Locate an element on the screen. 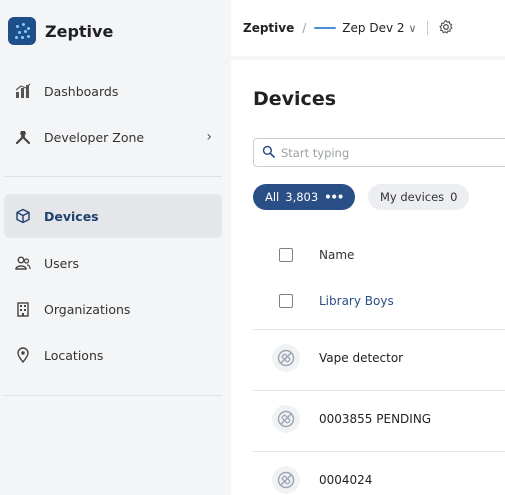 Image resolution: width=505 pixels, height=495 pixels. filter-all-count: 3,803 is located at coordinates (302, 197).